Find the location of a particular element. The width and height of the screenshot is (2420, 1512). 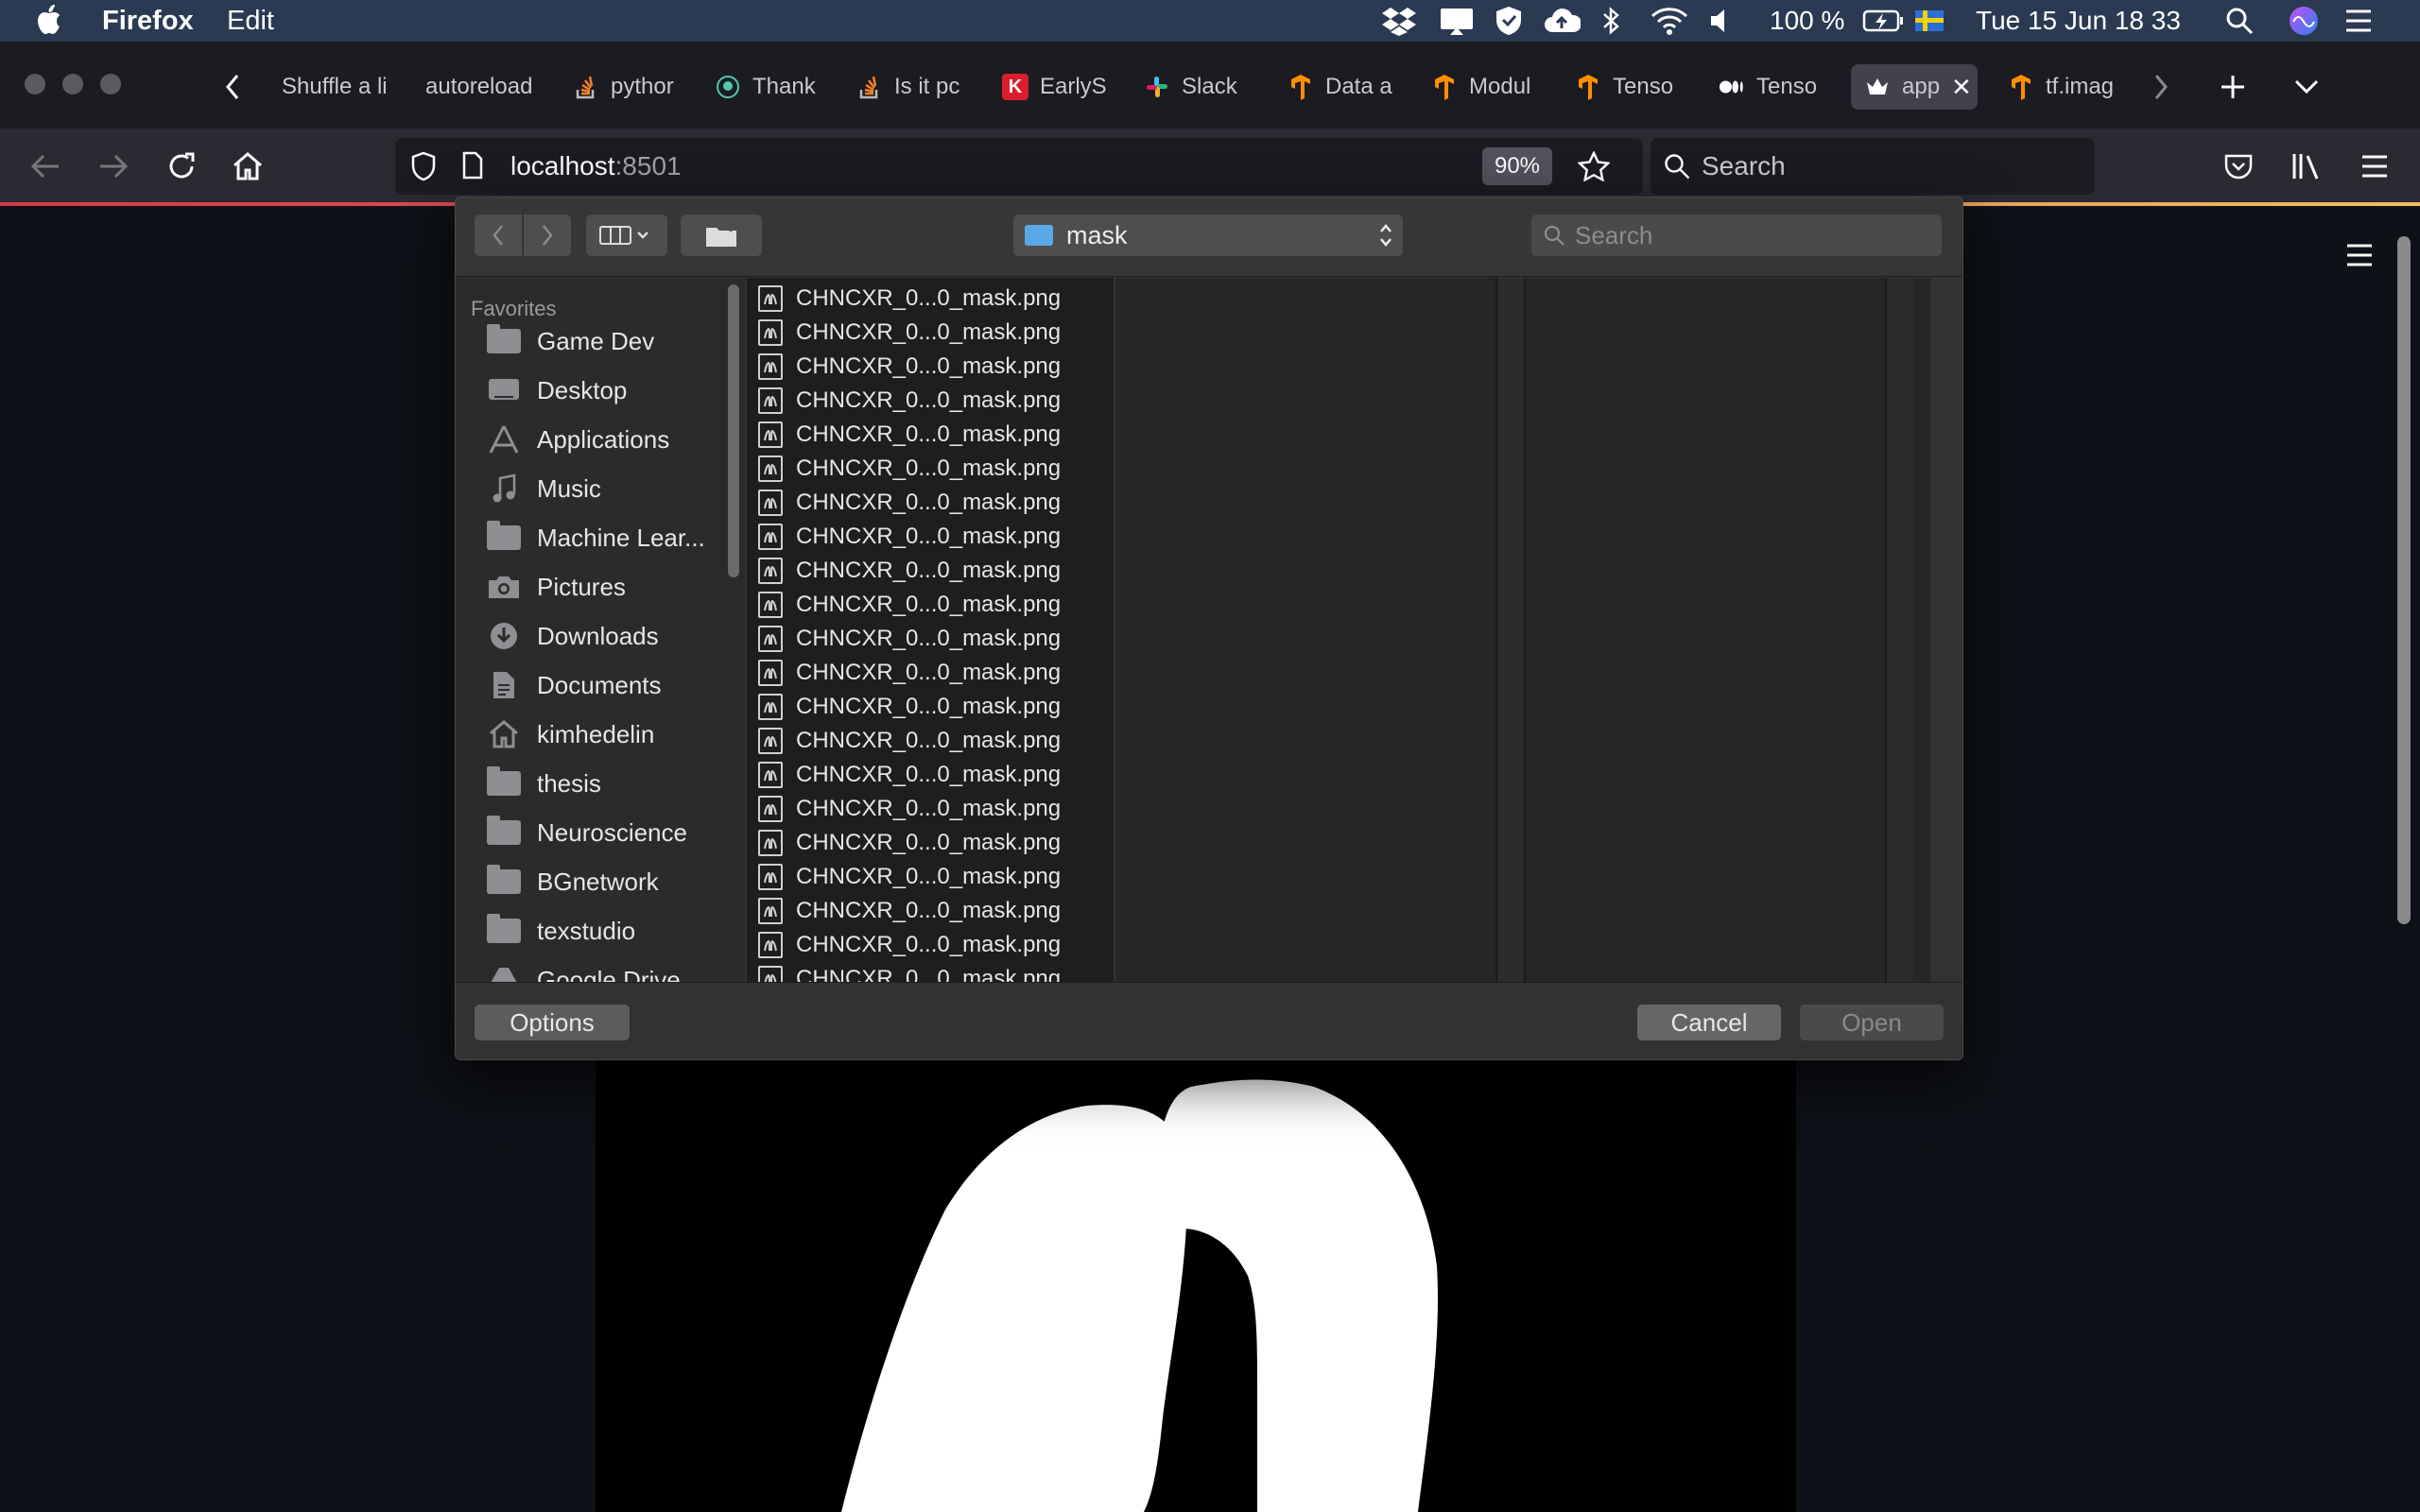

sidebar-item-thesis: thesis is located at coordinates (543, 783).